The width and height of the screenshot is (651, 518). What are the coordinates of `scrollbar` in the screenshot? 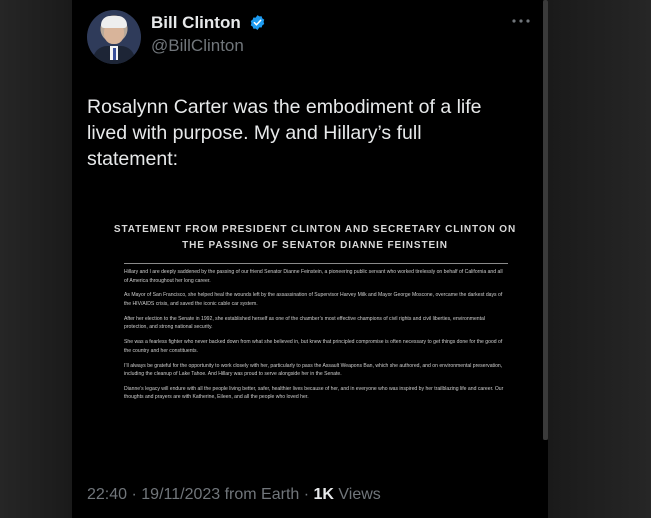 It's located at (545, 220).